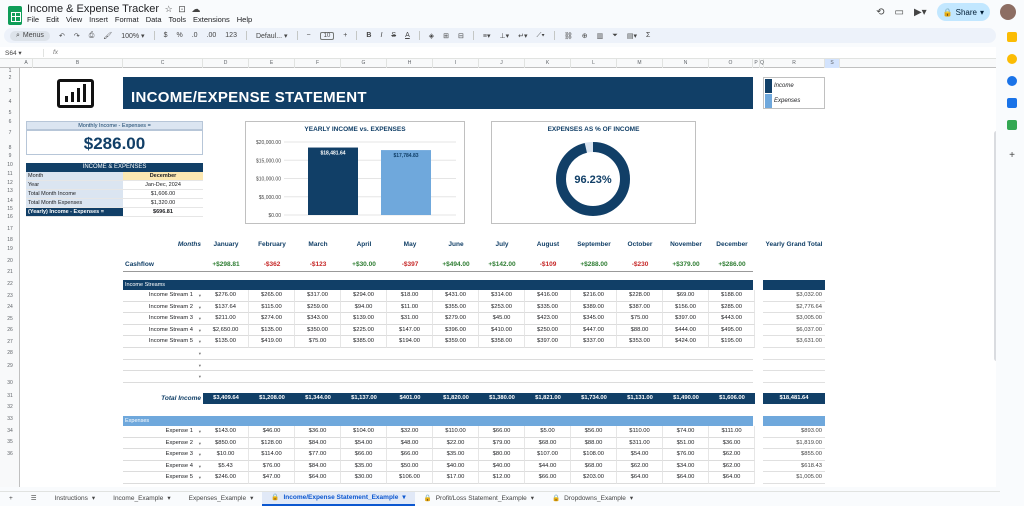 This screenshot has height=506, width=1024. What do you see at coordinates (179, 35) in the screenshot?
I see `percent-format-button: %` at bounding box center [179, 35].